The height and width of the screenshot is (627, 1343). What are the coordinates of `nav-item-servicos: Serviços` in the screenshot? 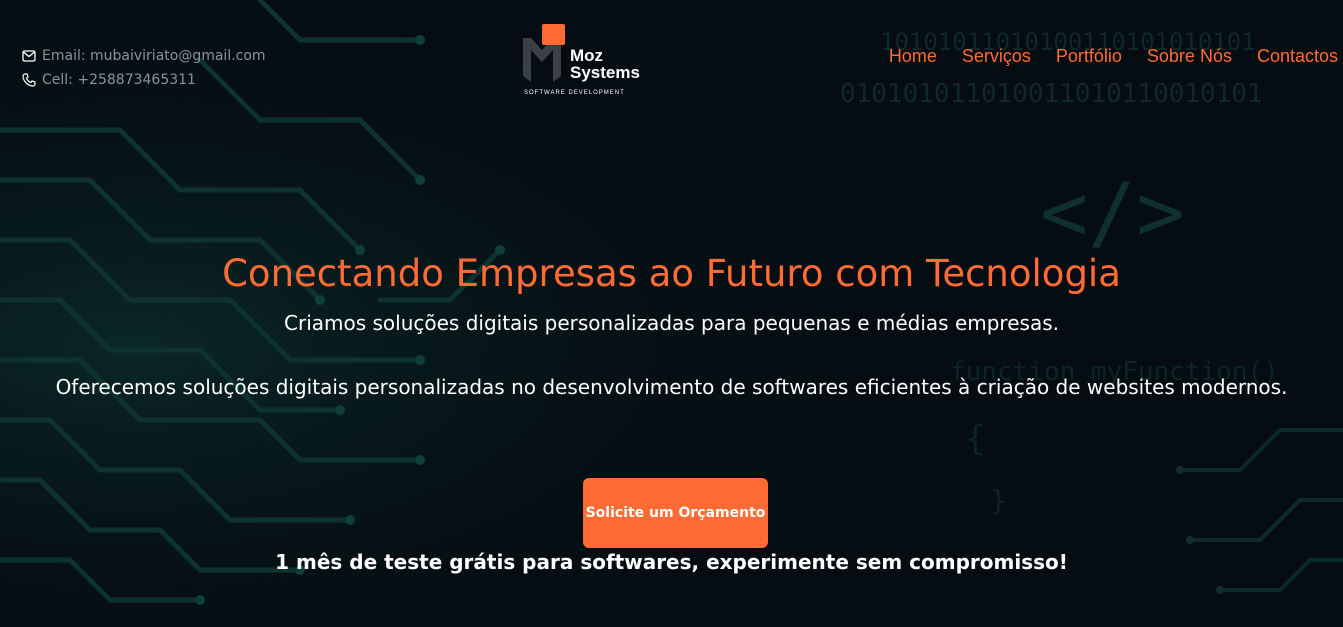 It's located at (996, 56).